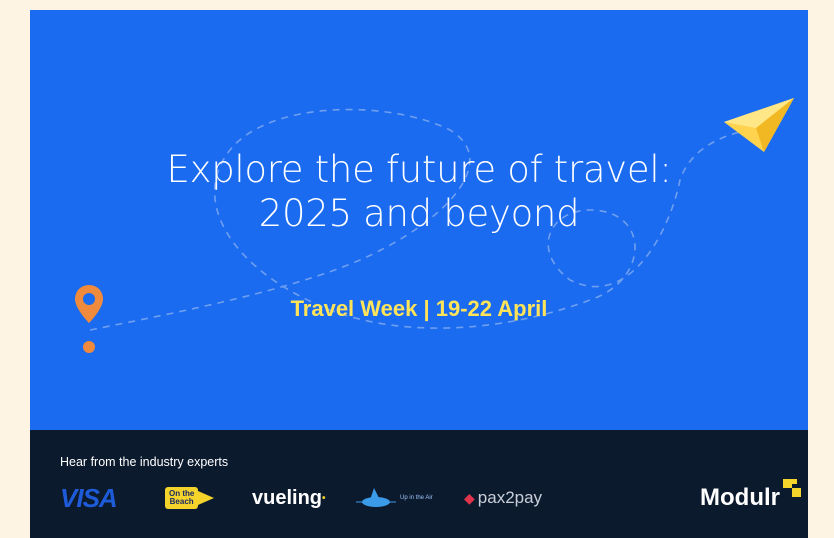  Describe the element at coordinates (89, 497) in the screenshot. I see `visa-logo: VISA` at that location.